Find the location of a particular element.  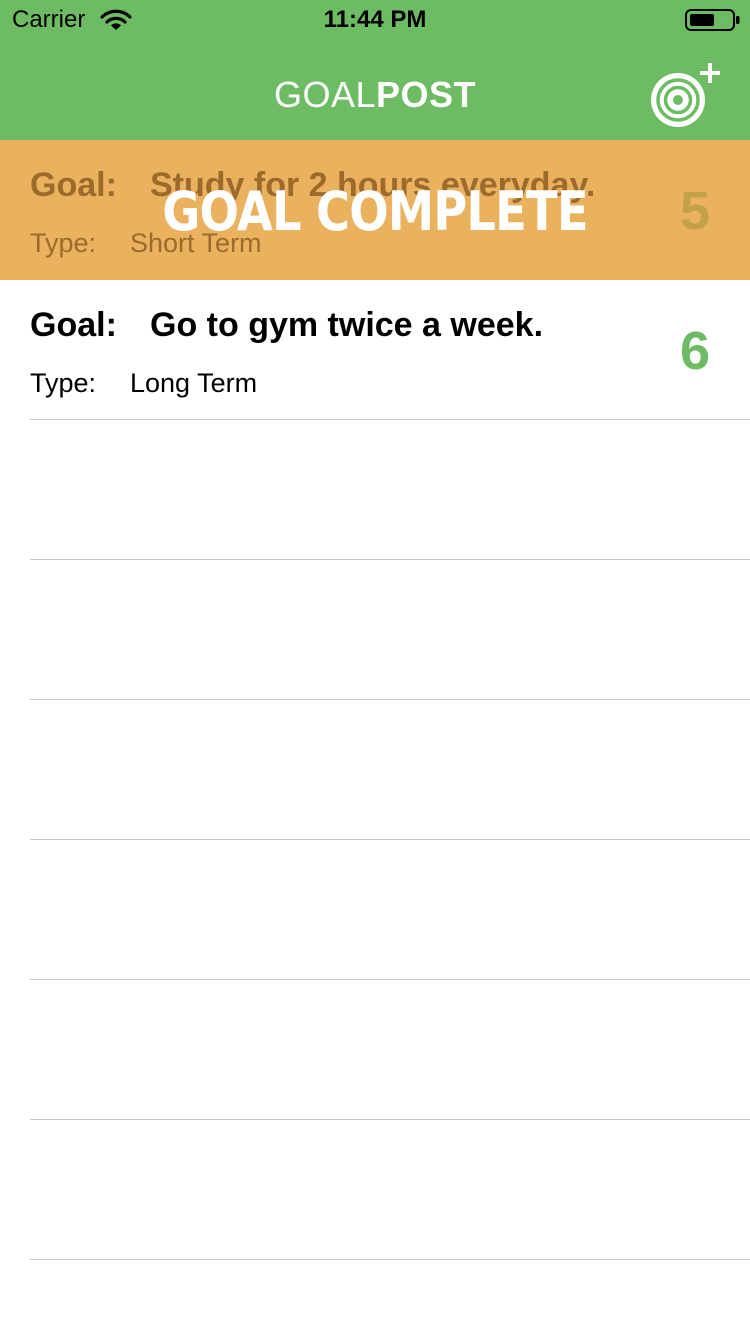

goal-type: Long Term is located at coordinates (194, 383).